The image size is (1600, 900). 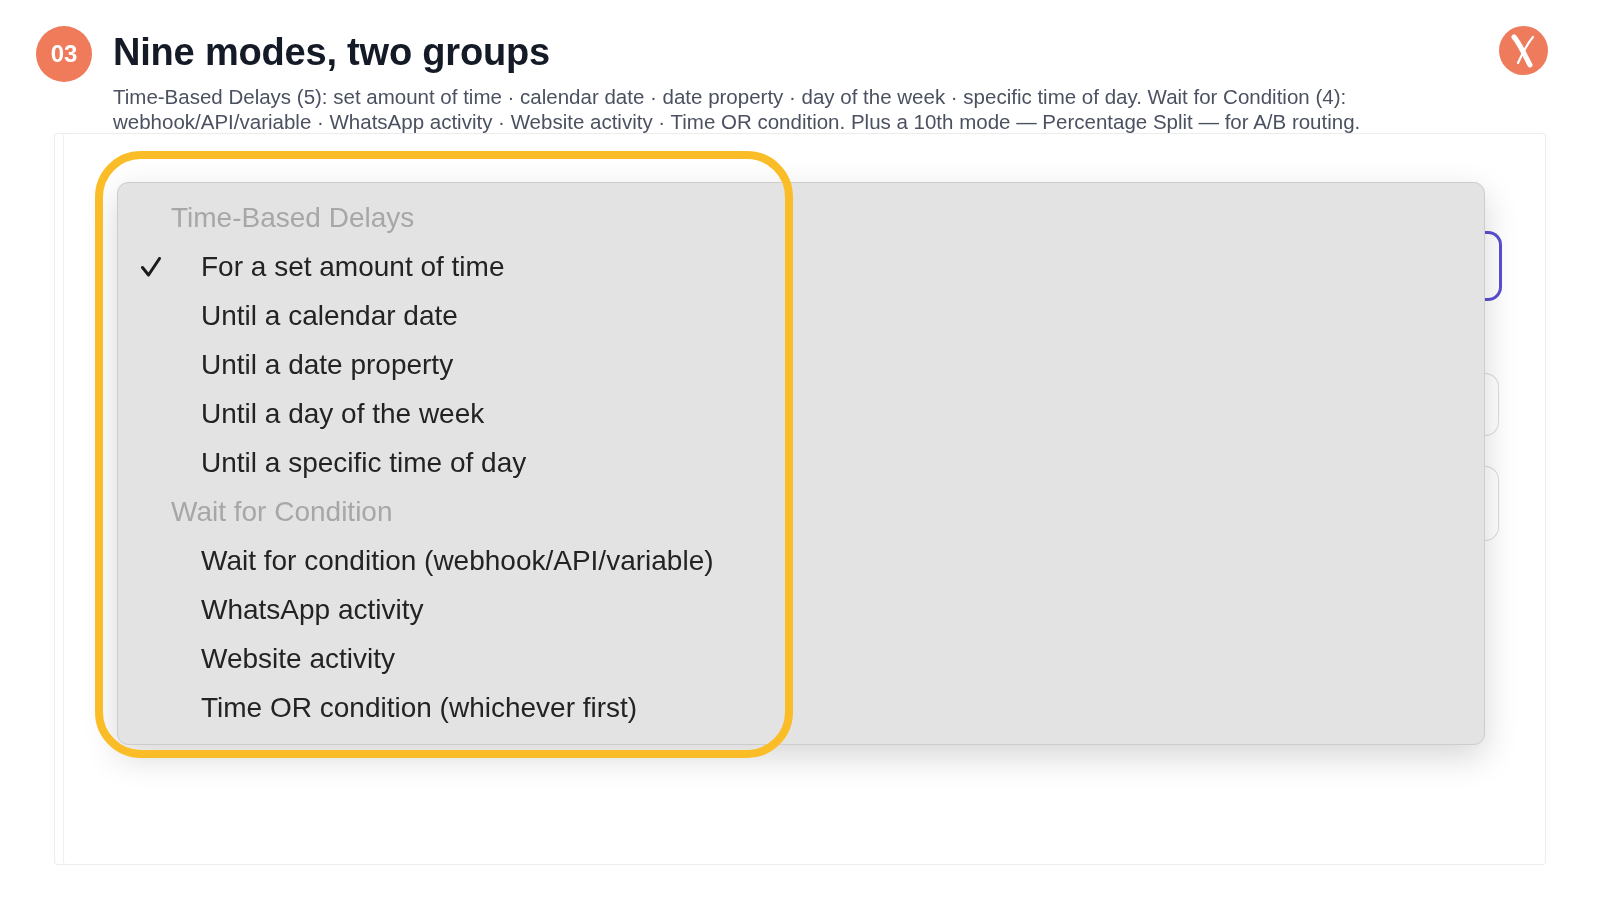 What do you see at coordinates (334, 462) in the screenshot?
I see `menu-option: Until a specific time of day` at bounding box center [334, 462].